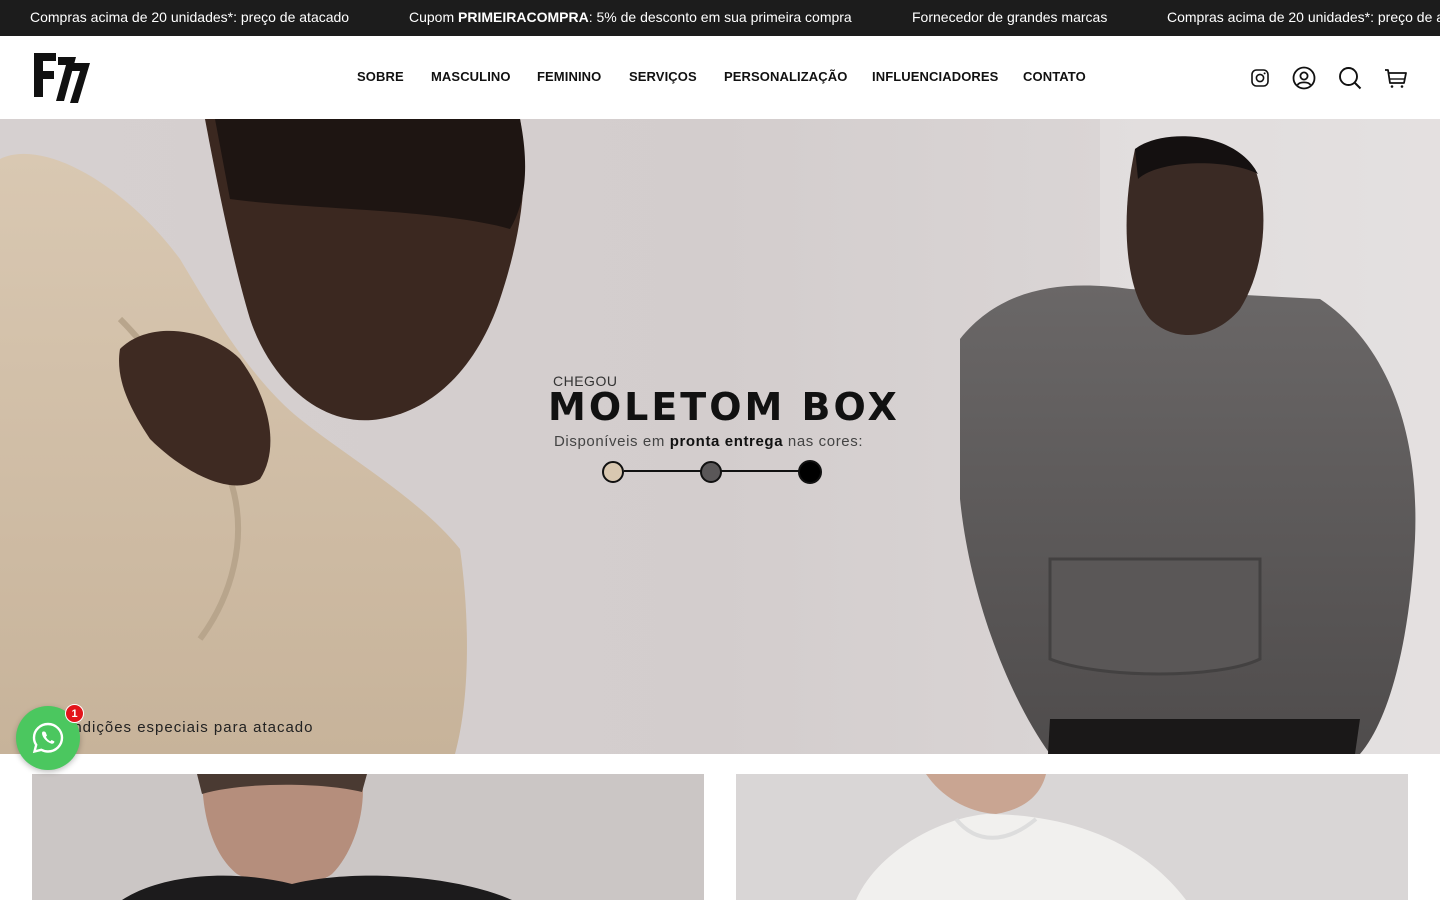  What do you see at coordinates (663, 76) in the screenshot?
I see `nav-link-servicos: SERVIÇOS` at bounding box center [663, 76].